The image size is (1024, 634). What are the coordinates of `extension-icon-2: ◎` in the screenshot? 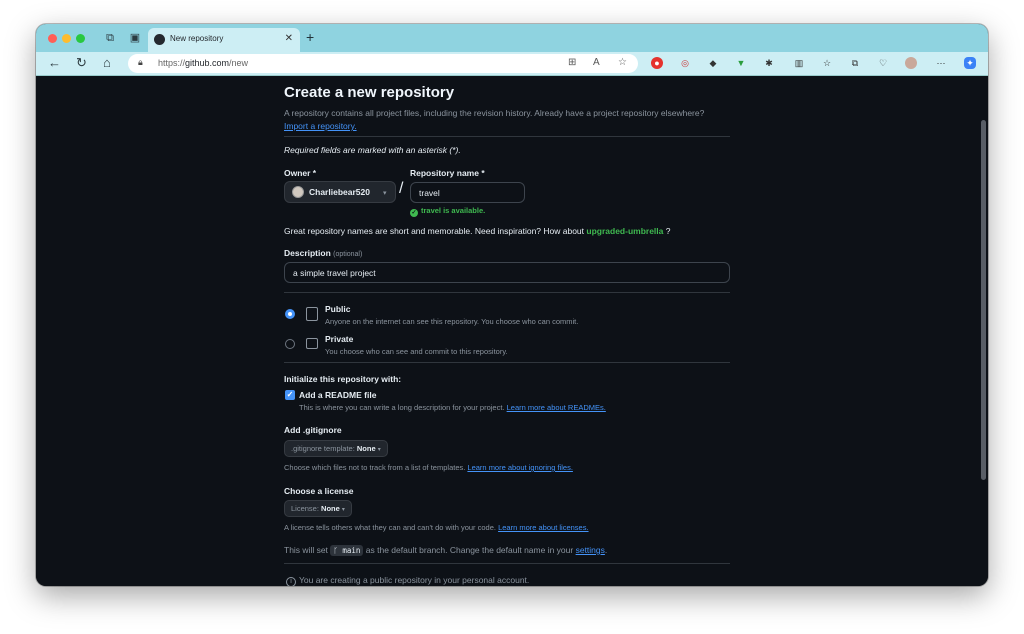 It's located at (685, 63).